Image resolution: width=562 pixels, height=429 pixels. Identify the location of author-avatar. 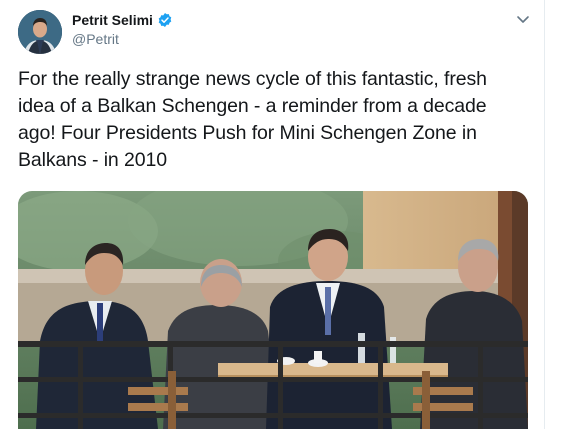
(40, 32).